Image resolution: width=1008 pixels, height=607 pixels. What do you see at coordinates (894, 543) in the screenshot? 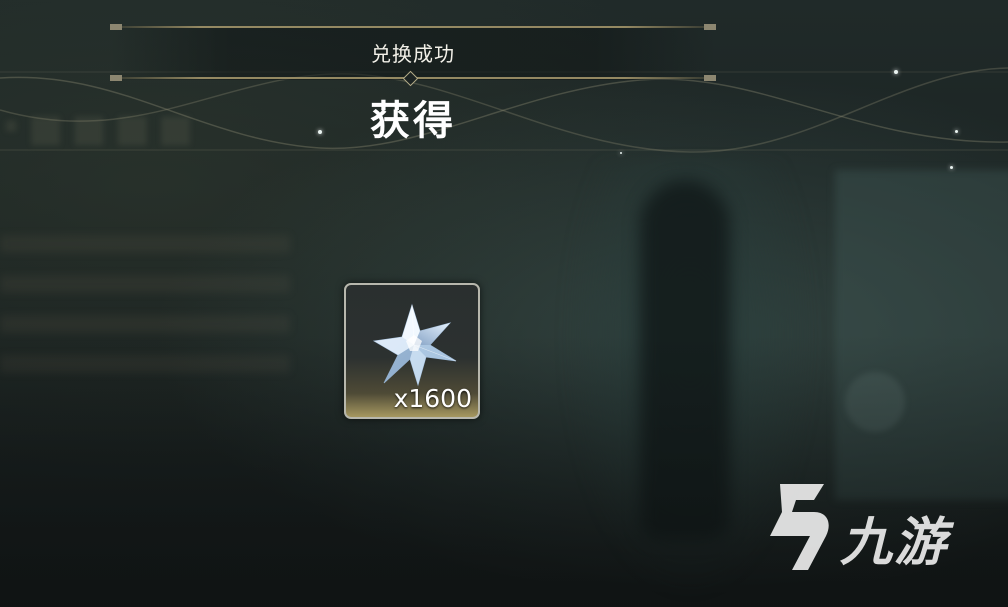
I see `watermark-text: 九游` at bounding box center [894, 543].